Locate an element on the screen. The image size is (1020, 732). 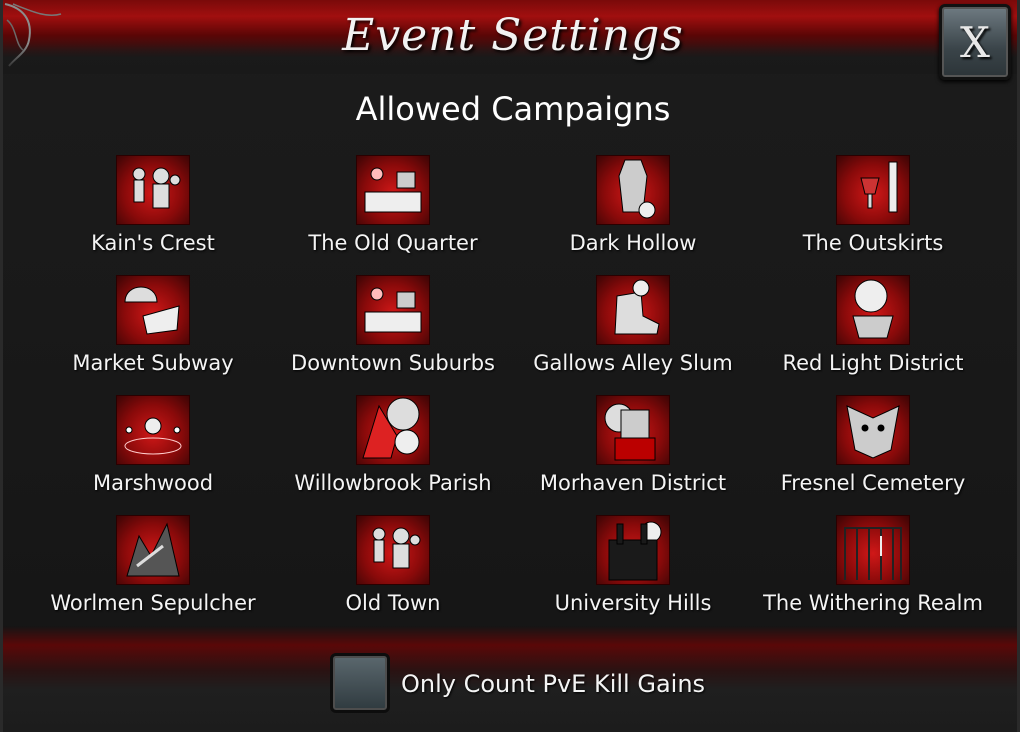
campaign-item: The Outskirts is located at coordinates (873, 215).